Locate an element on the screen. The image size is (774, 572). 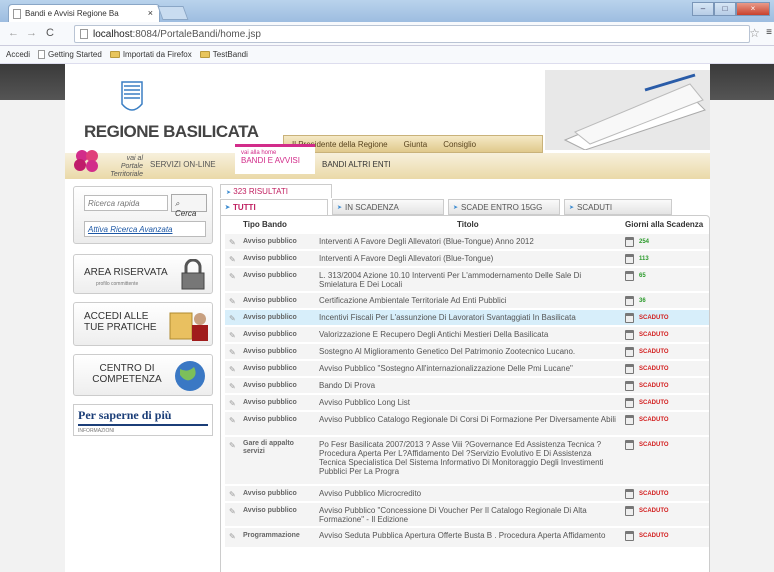
tab-in-scadenza: ➤ IN SCADENZA is located at coordinates (388, 207).